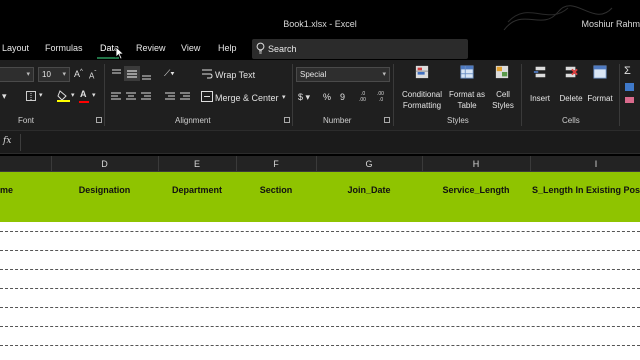 The width and height of the screenshot is (640, 360). What do you see at coordinates (92, 76) in the screenshot?
I see `decrease-font-size-icon: Aˇ` at bounding box center [92, 76].